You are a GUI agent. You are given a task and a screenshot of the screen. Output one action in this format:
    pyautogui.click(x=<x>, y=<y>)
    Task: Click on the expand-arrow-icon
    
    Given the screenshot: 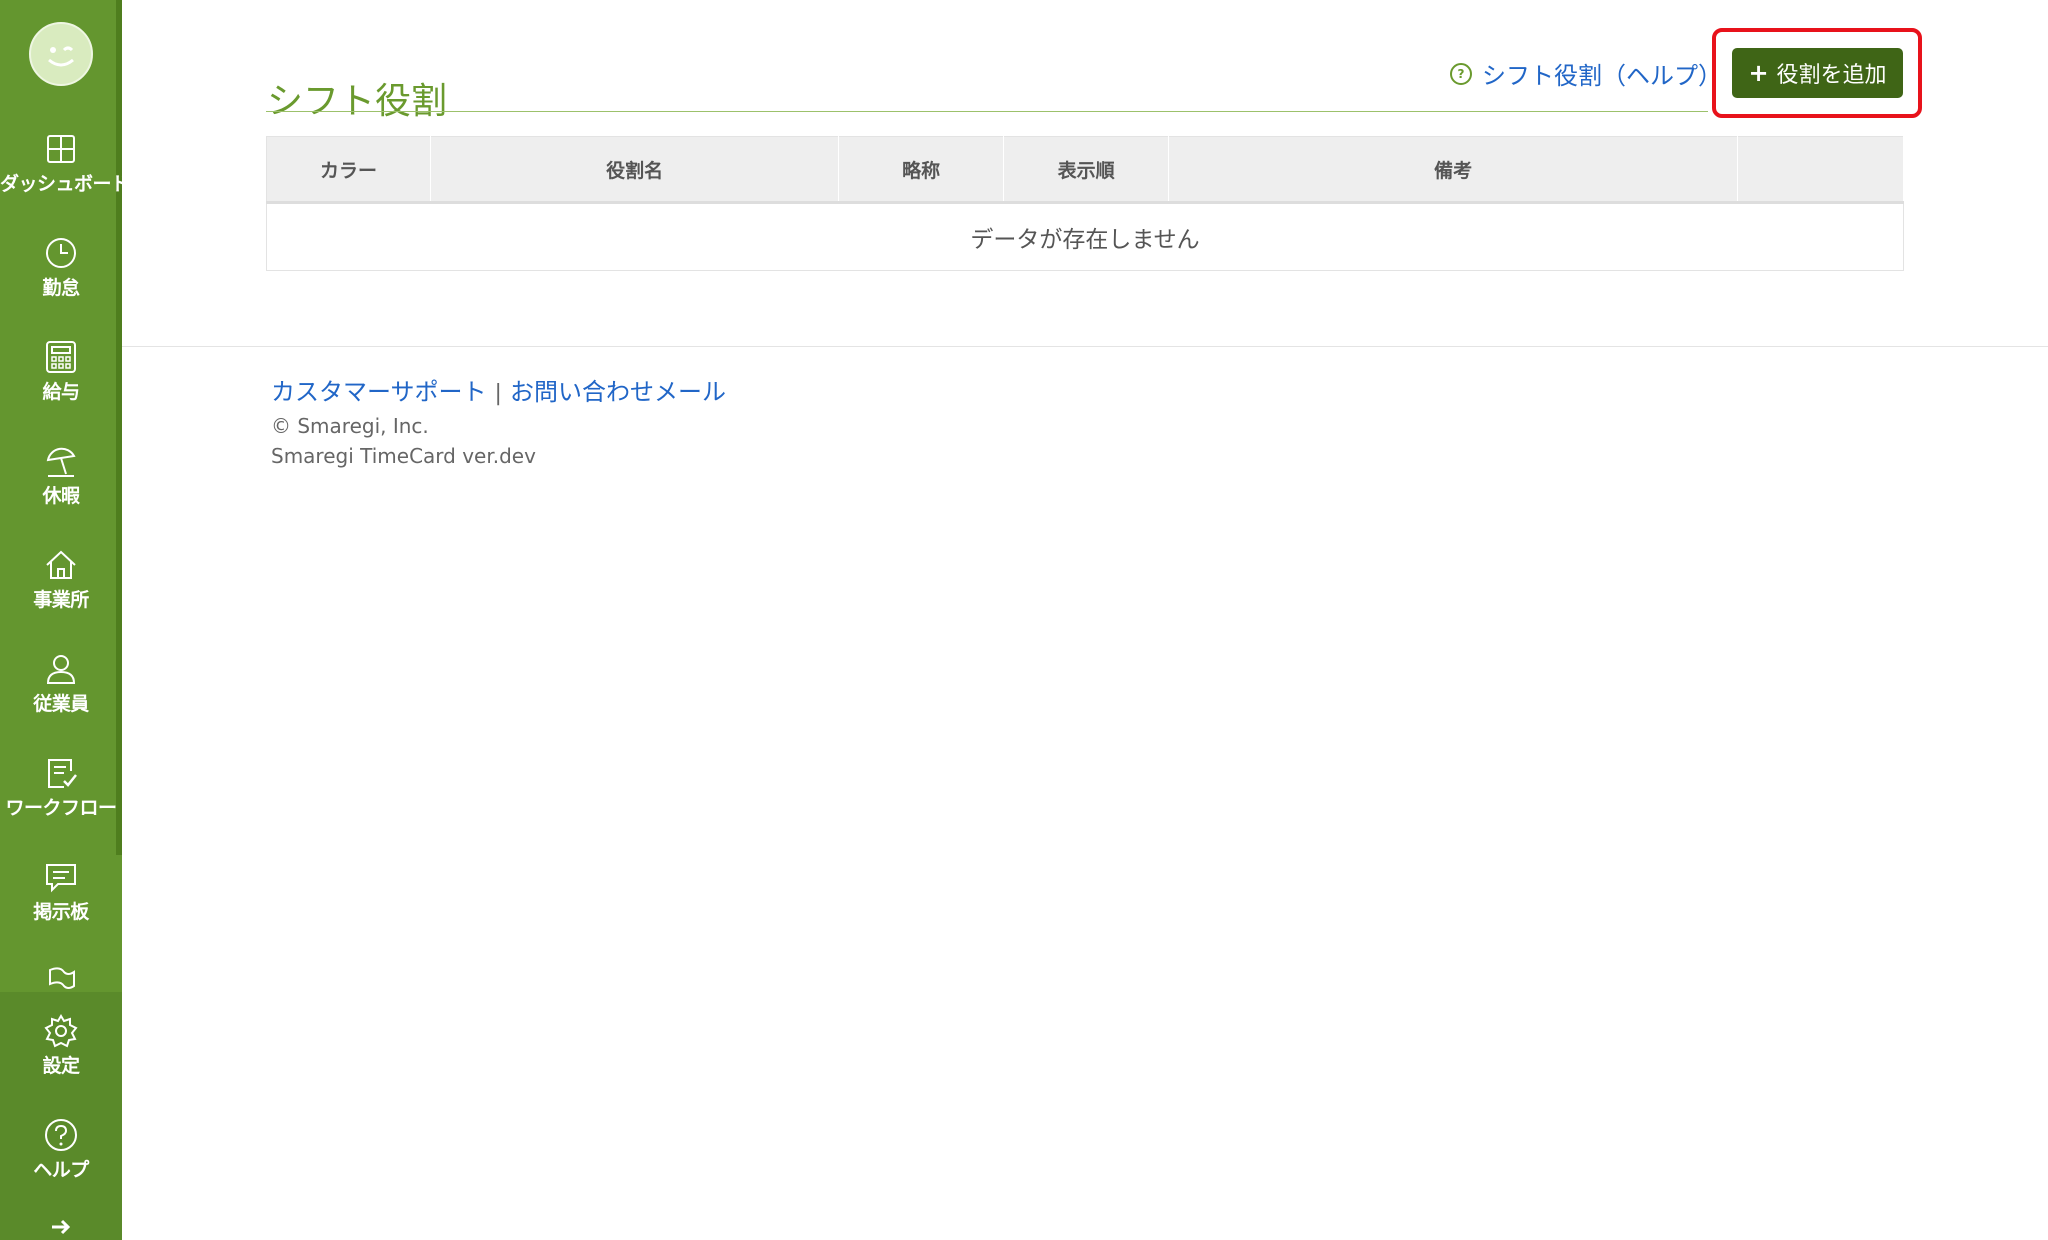 What is the action you would take?
    pyautogui.click(x=61, y=1227)
    